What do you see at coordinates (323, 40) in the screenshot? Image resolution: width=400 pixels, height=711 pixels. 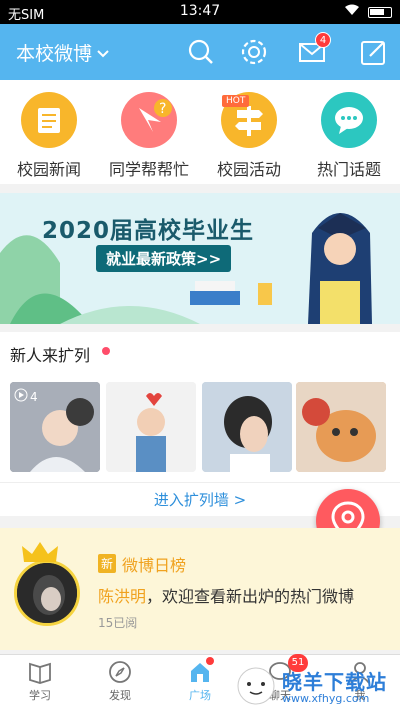 I see `mail-badge: 4` at bounding box center [323, 40].